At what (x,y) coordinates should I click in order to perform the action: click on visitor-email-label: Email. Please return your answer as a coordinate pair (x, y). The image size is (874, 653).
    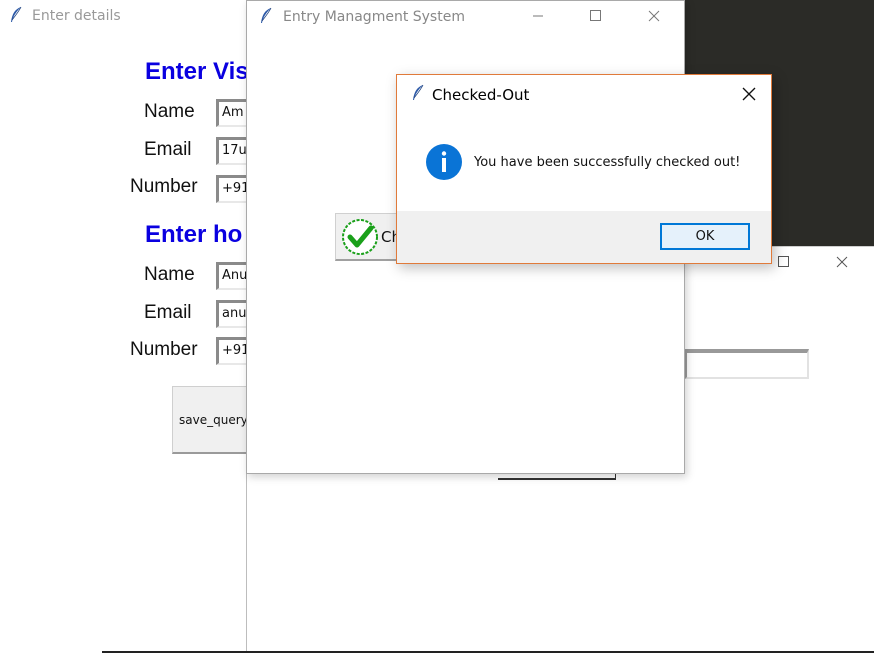
    Looking at the image, I should click on (168, 149).